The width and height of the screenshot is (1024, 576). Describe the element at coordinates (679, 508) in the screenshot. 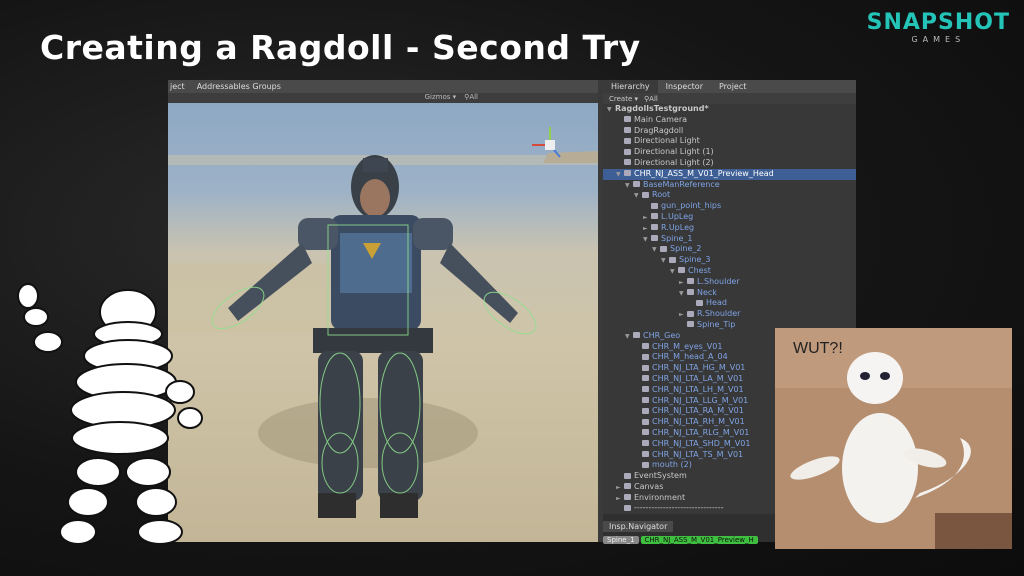

I see `hierarchy-row-label: -------------------------------` at that location.